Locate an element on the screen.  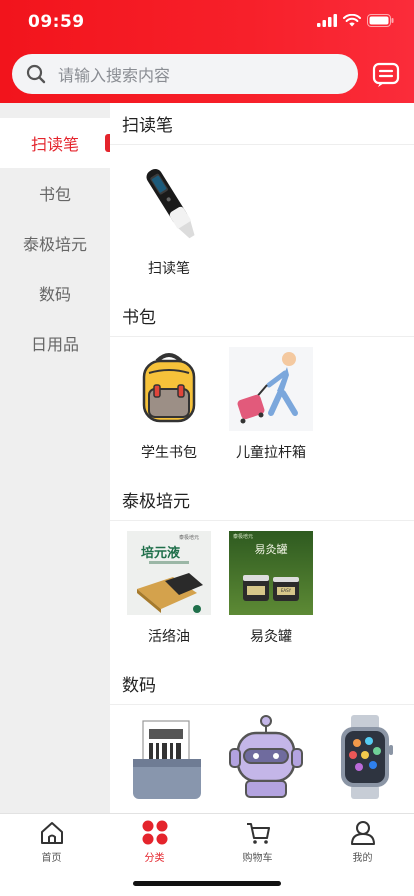
category-icon is located at coordinates (154, 832).